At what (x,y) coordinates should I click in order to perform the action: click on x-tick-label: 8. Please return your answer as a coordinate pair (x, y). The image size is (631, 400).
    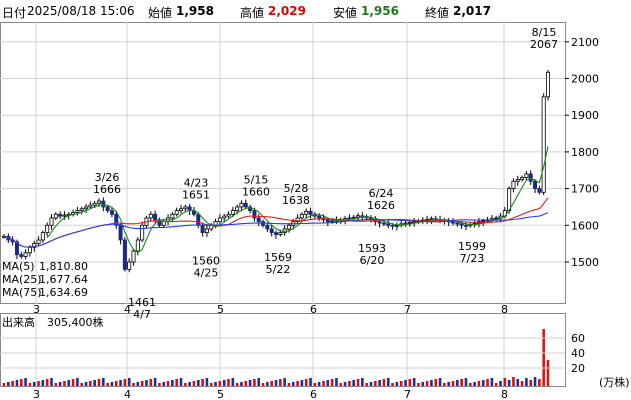
    Looking at the image, I should click on (504, 309).